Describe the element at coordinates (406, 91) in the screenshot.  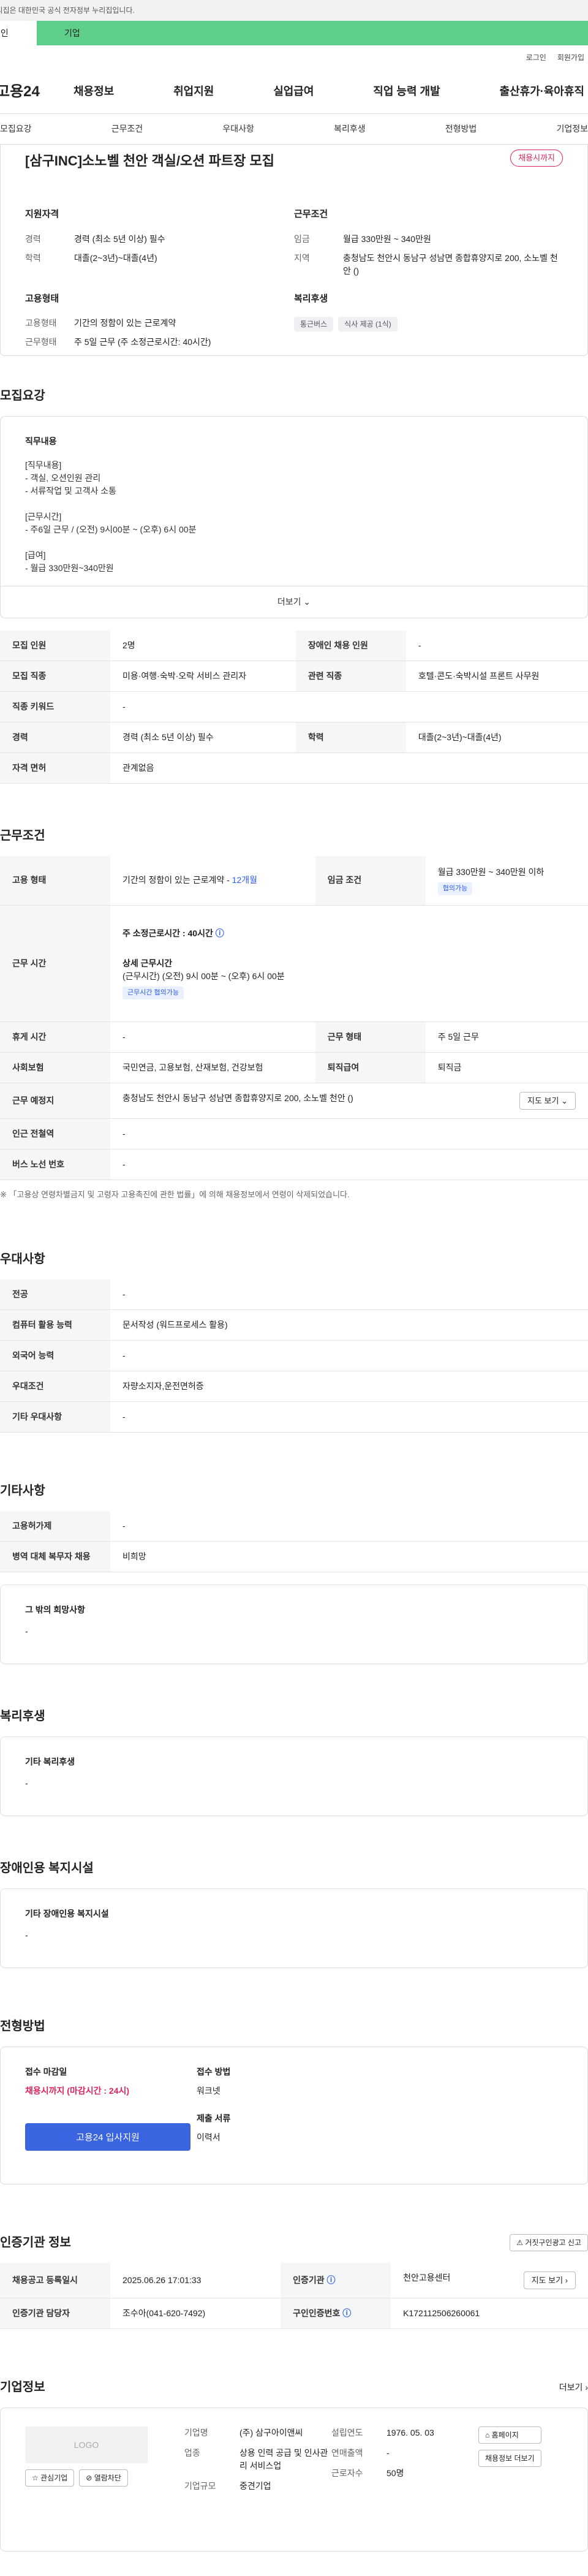
I see `gnb-item-training: 직업 능력 개발` at that location.